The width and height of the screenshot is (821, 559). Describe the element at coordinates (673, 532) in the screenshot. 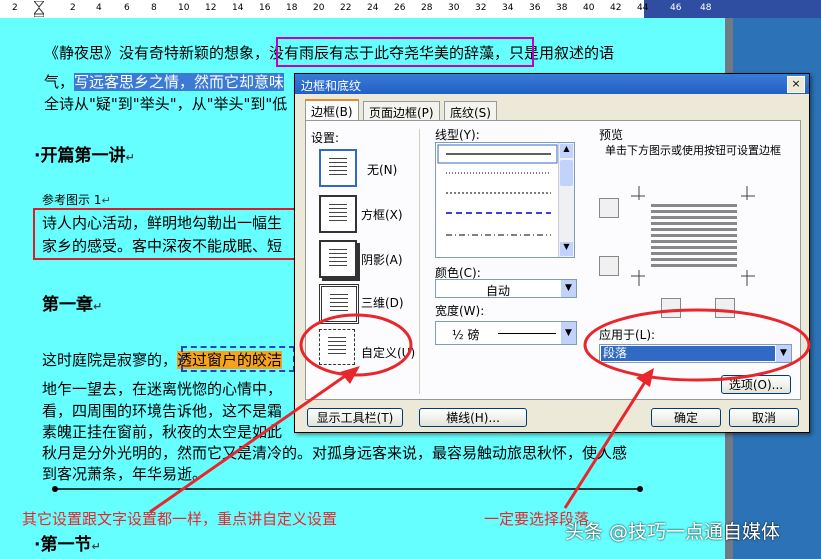

I see `watermark: 头条 @技巧一点通自媒体` at that location.